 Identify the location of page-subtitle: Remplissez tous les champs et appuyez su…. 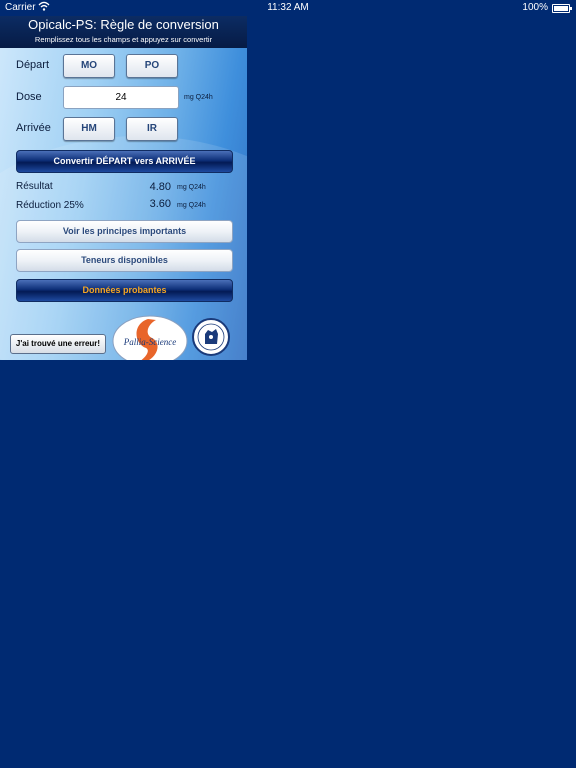
(123, 39).